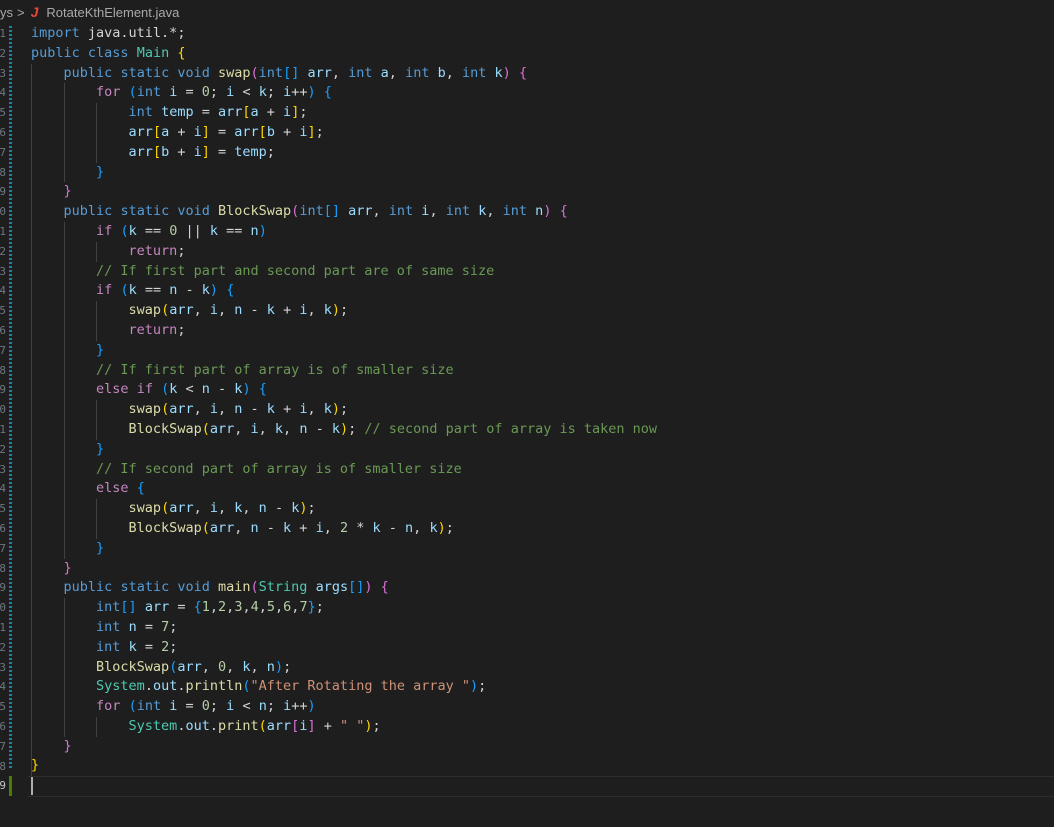  Describe the element at coordinates (541, 509) in the screenshot. I see `code-line: swap(arr, i, k, n - k);` at that location.